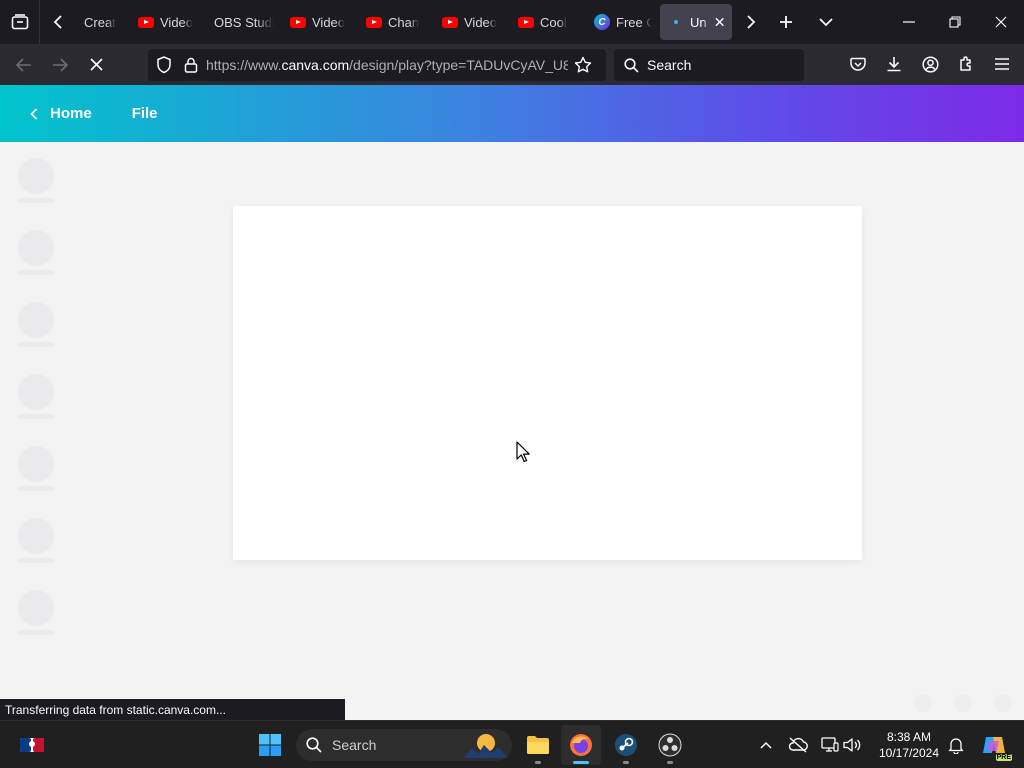 This screenshot has width=1024, height=768. I want to click on close-icon, so click(1001, 22).